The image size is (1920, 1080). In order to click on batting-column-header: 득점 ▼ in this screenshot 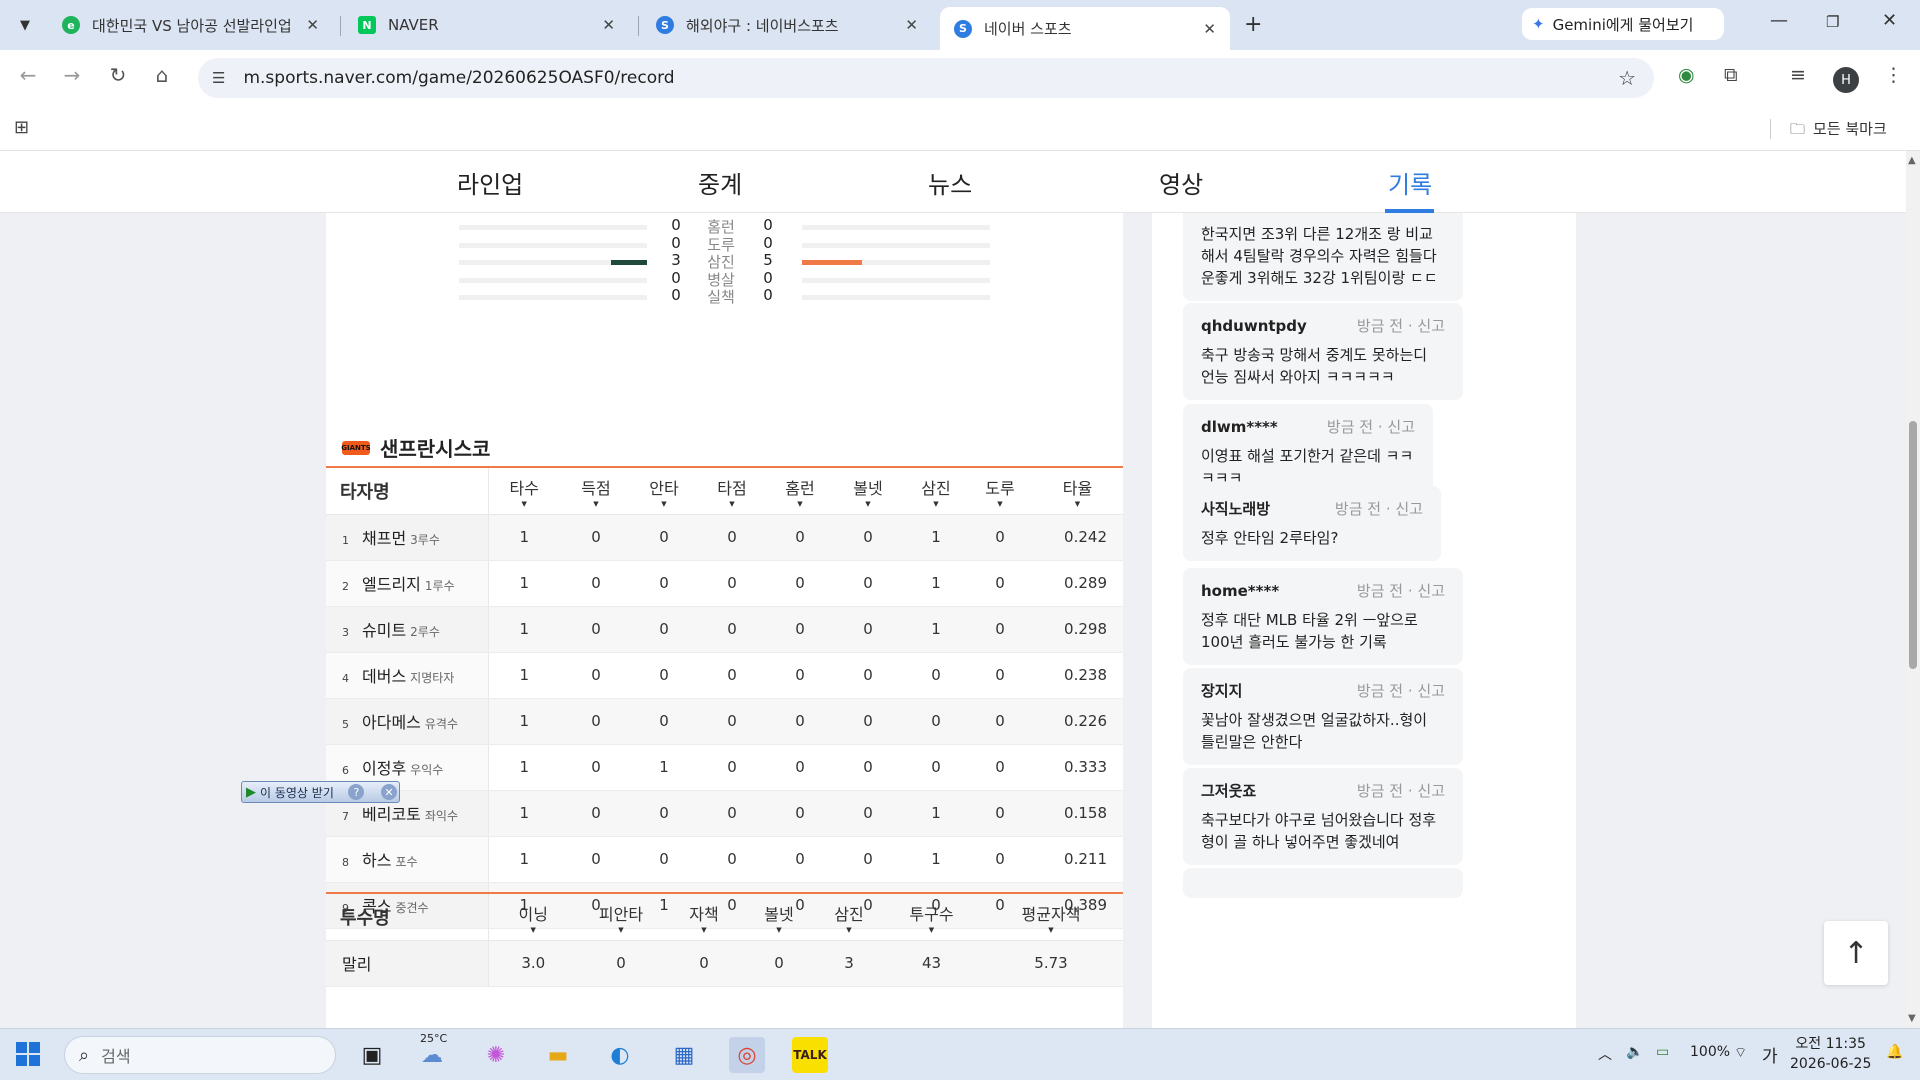, I will do `click(596, 491)`.